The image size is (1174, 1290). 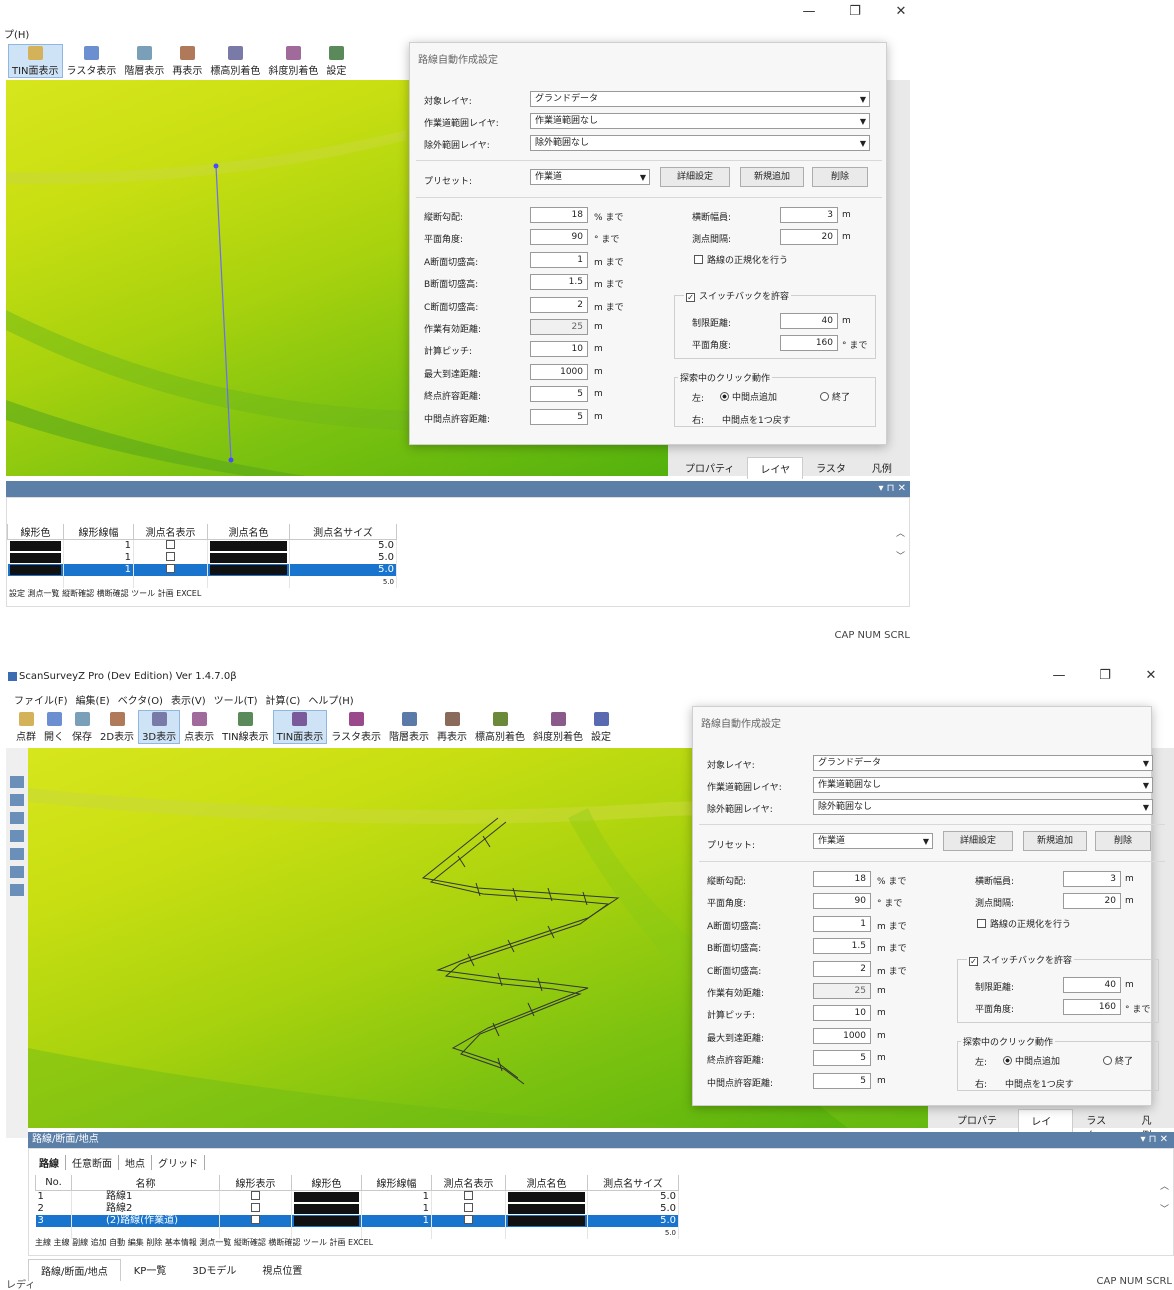 What do you see at coordinates (248, 532) in the screenshot?
I see `column-header: 測点名色` at bounding box center [248, 532].